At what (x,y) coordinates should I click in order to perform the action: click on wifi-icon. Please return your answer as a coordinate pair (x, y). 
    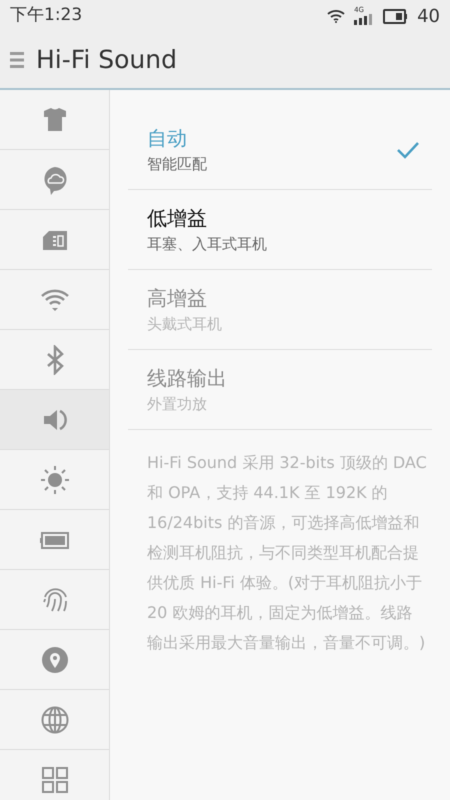
    Looking at the image, I should click on (336, 16).